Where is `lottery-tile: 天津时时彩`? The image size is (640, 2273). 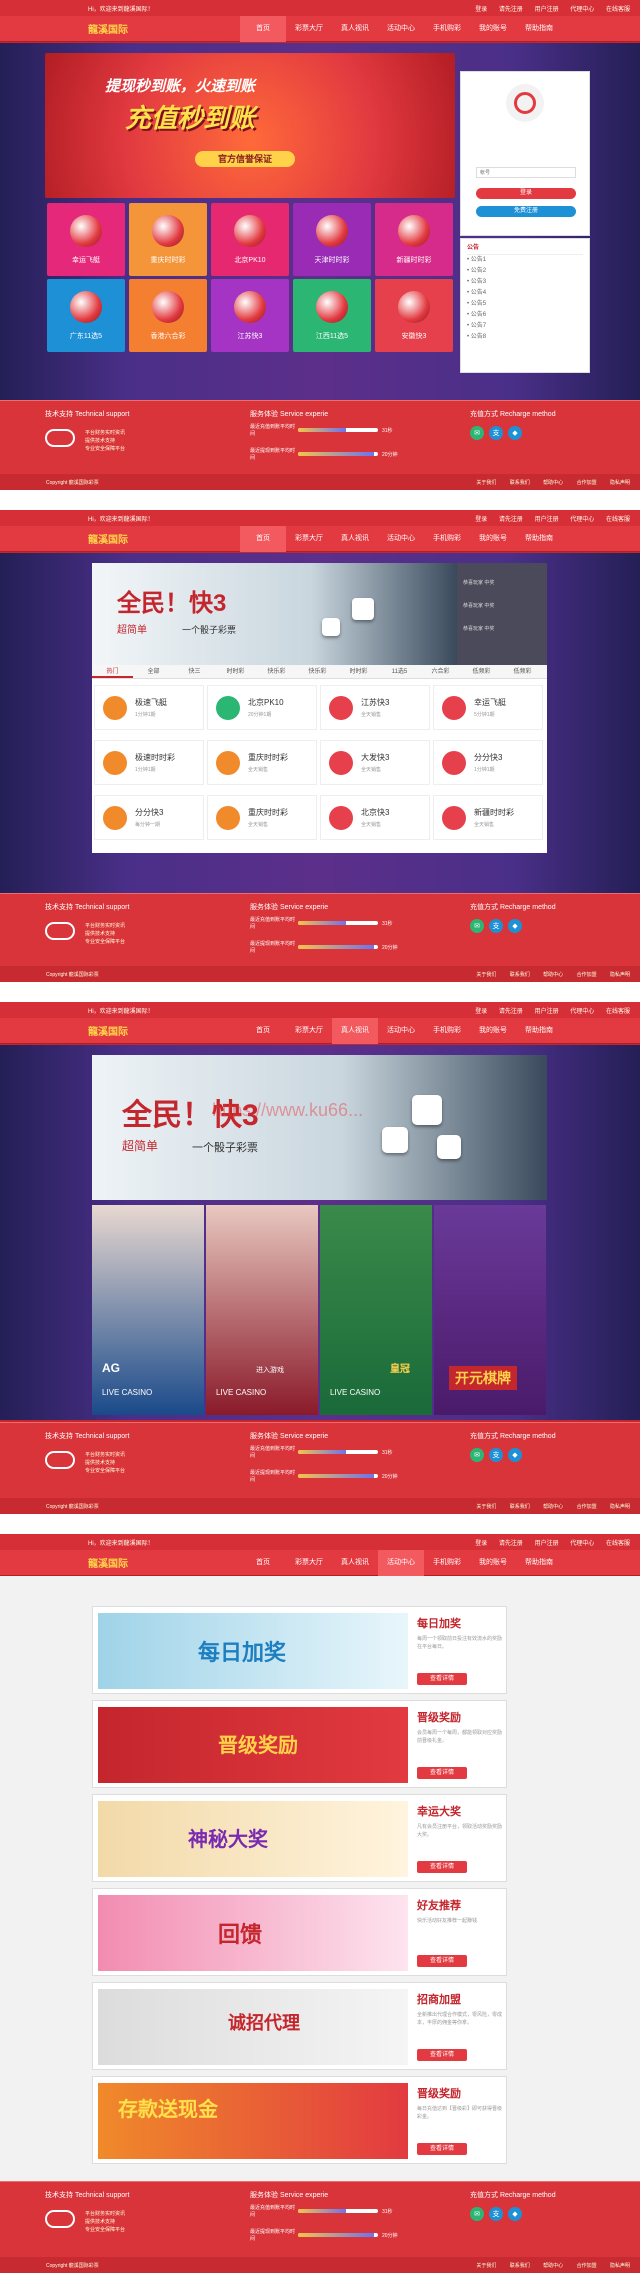 lottery-tile: 天津时时彩 is located at coordinates (332, 239).